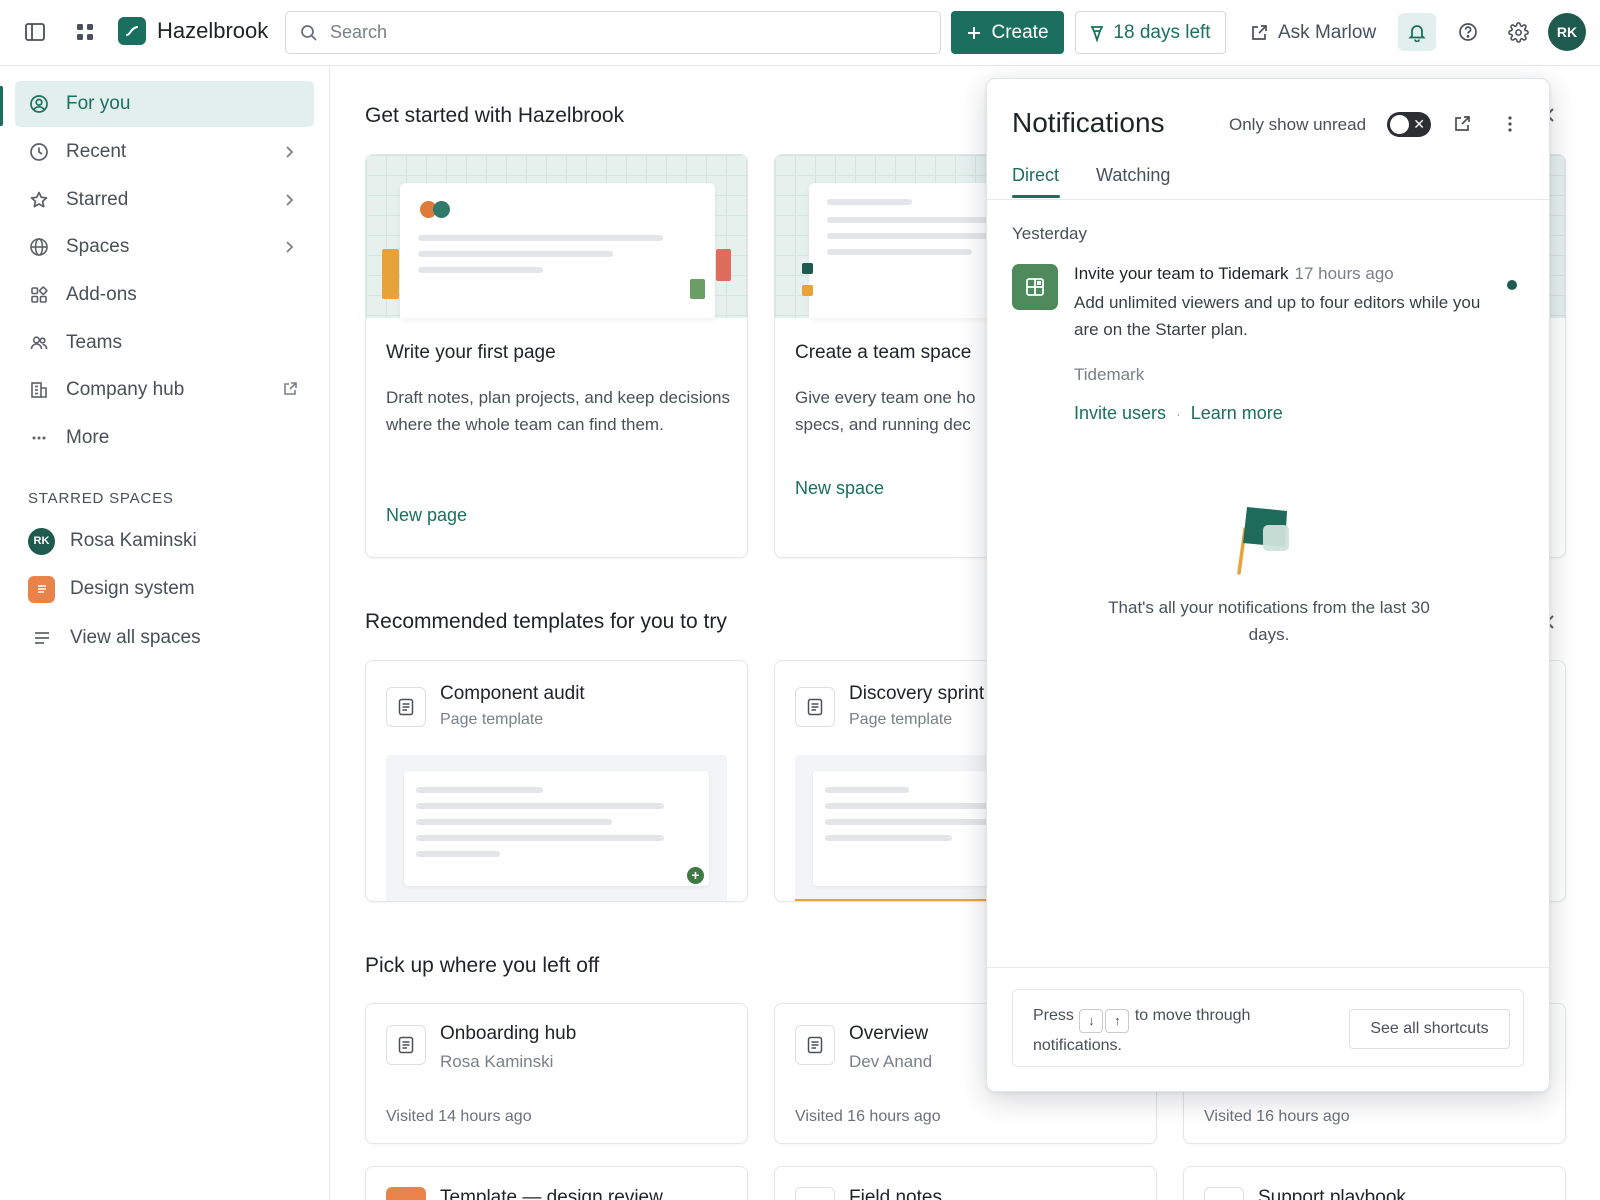 The image size is (1600, 1200). Describe the element at coordinates (1510, 124) in the screenshot. I see `more-options-icon` at that location.